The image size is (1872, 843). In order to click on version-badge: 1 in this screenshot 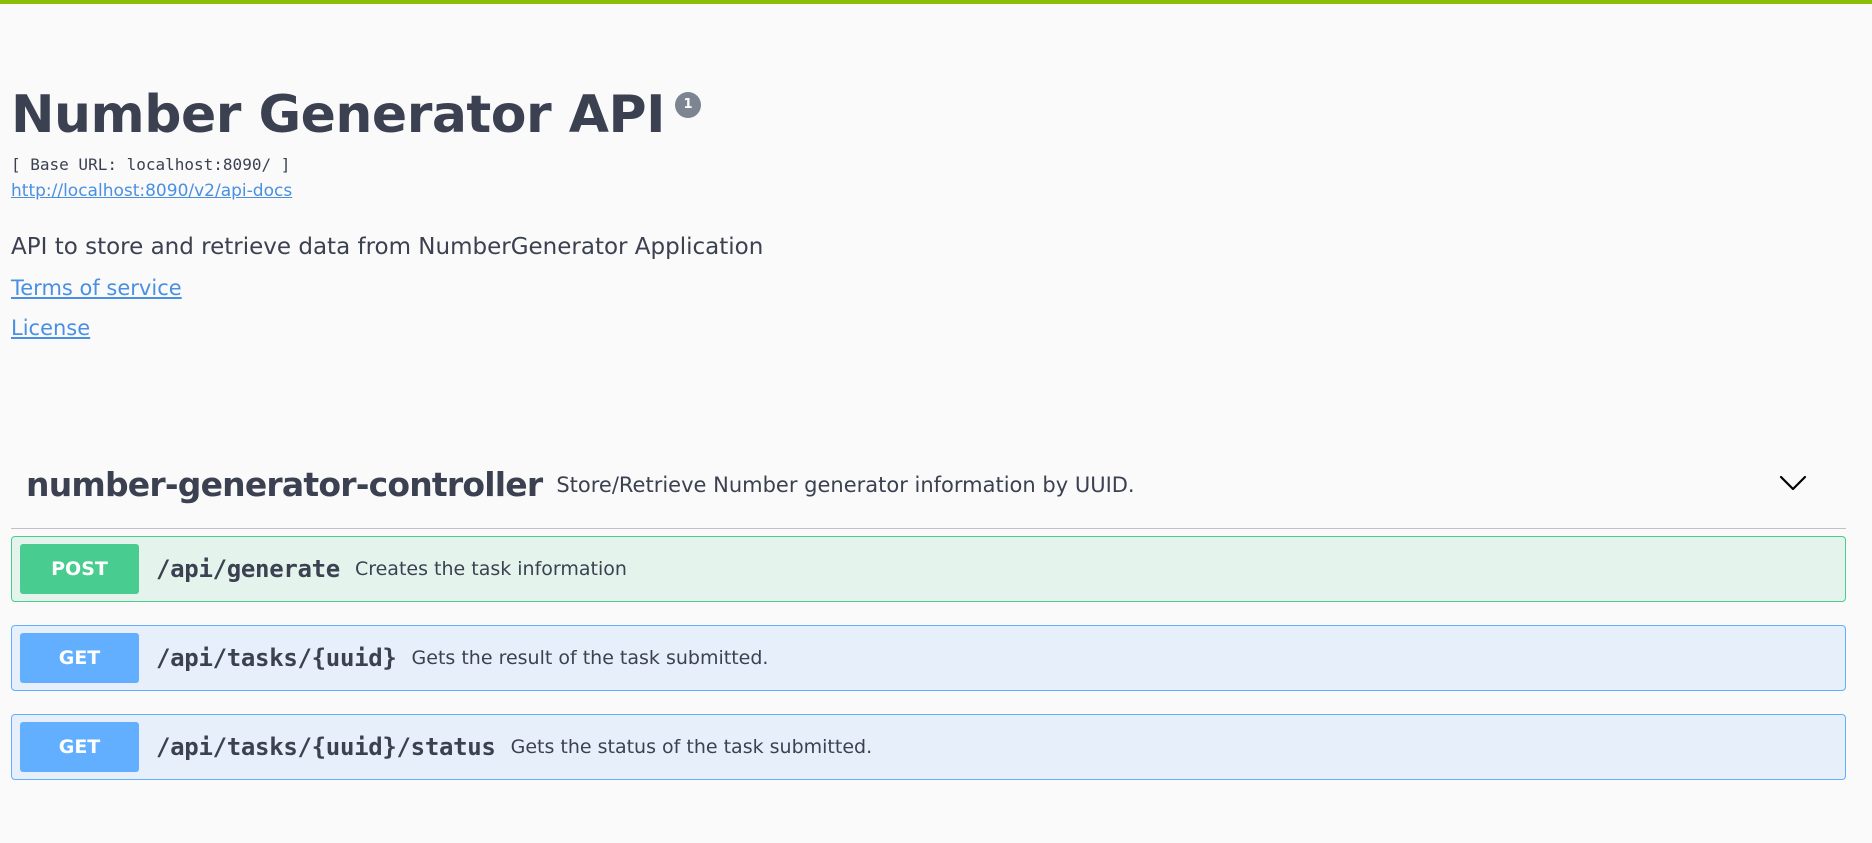, I will do `click(687, 105)`.